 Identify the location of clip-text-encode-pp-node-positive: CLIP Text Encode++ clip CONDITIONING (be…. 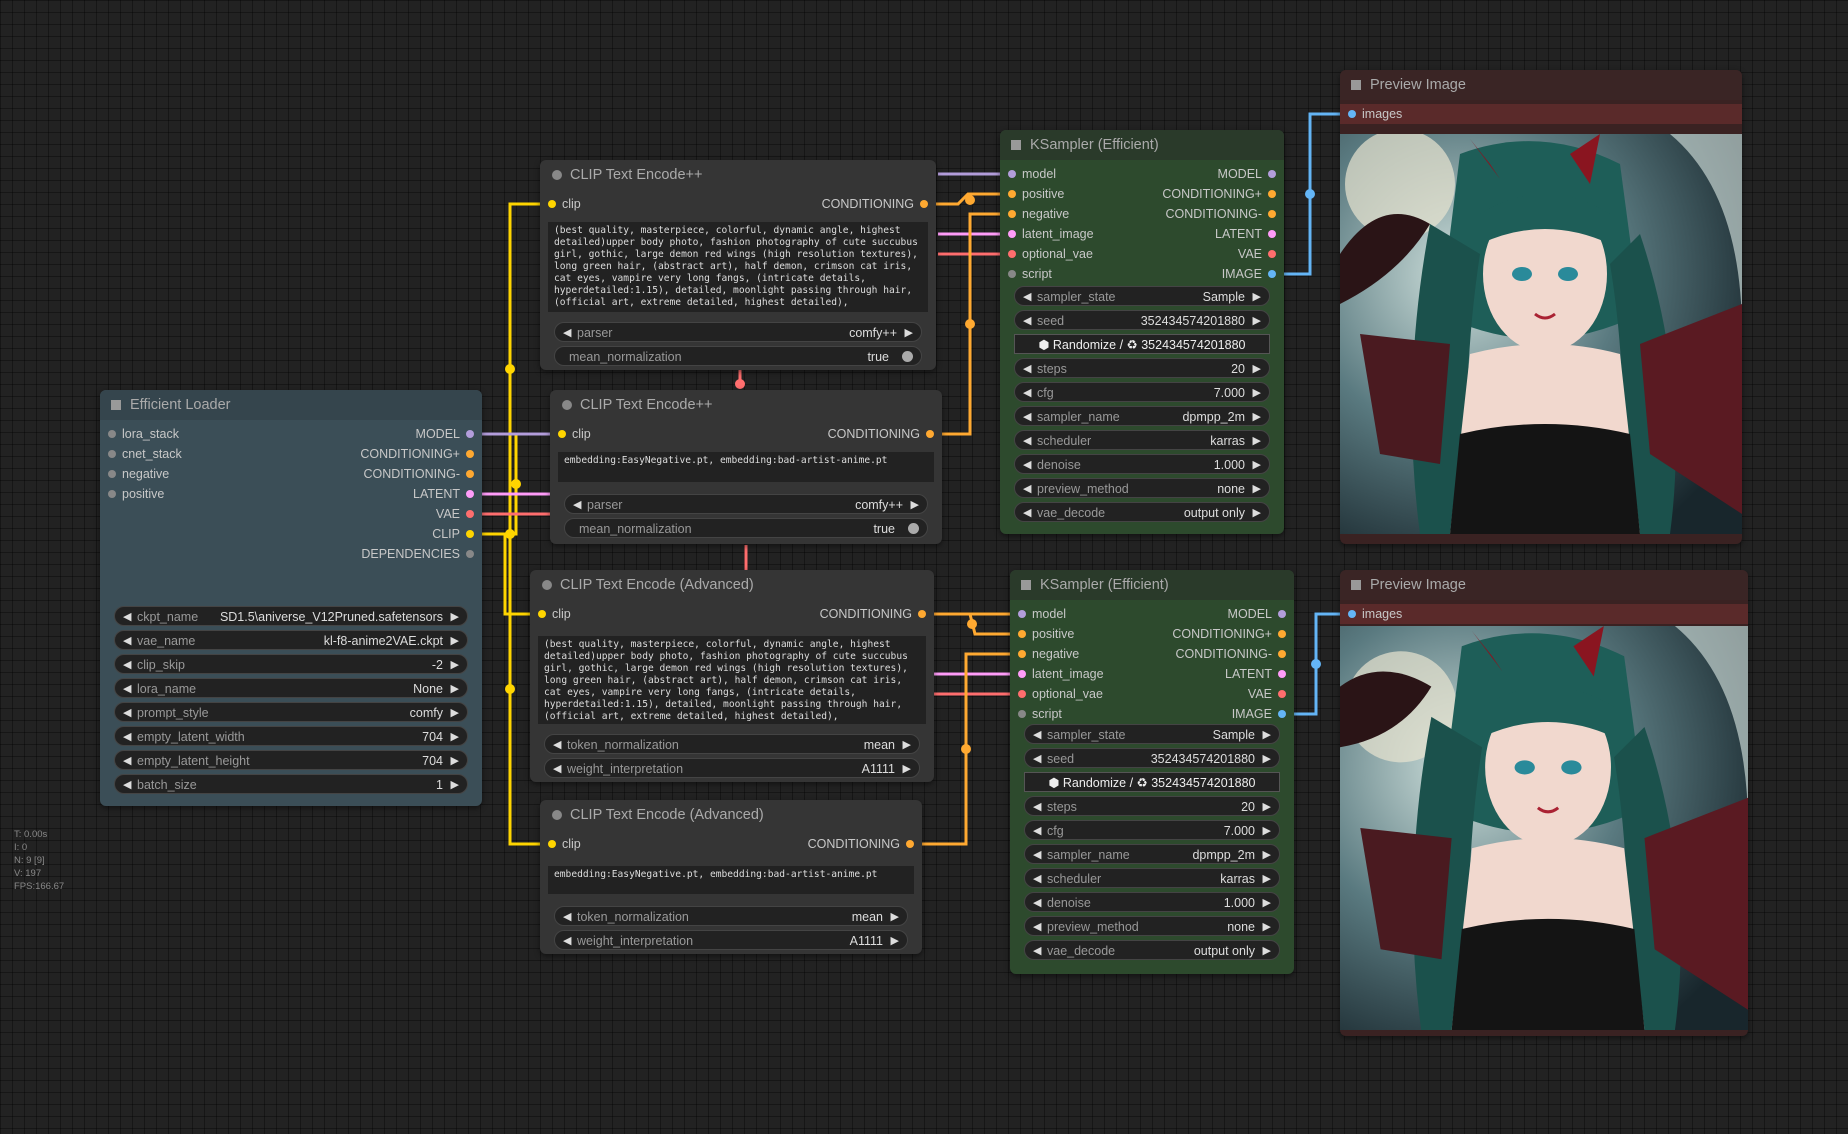
(738, 265).